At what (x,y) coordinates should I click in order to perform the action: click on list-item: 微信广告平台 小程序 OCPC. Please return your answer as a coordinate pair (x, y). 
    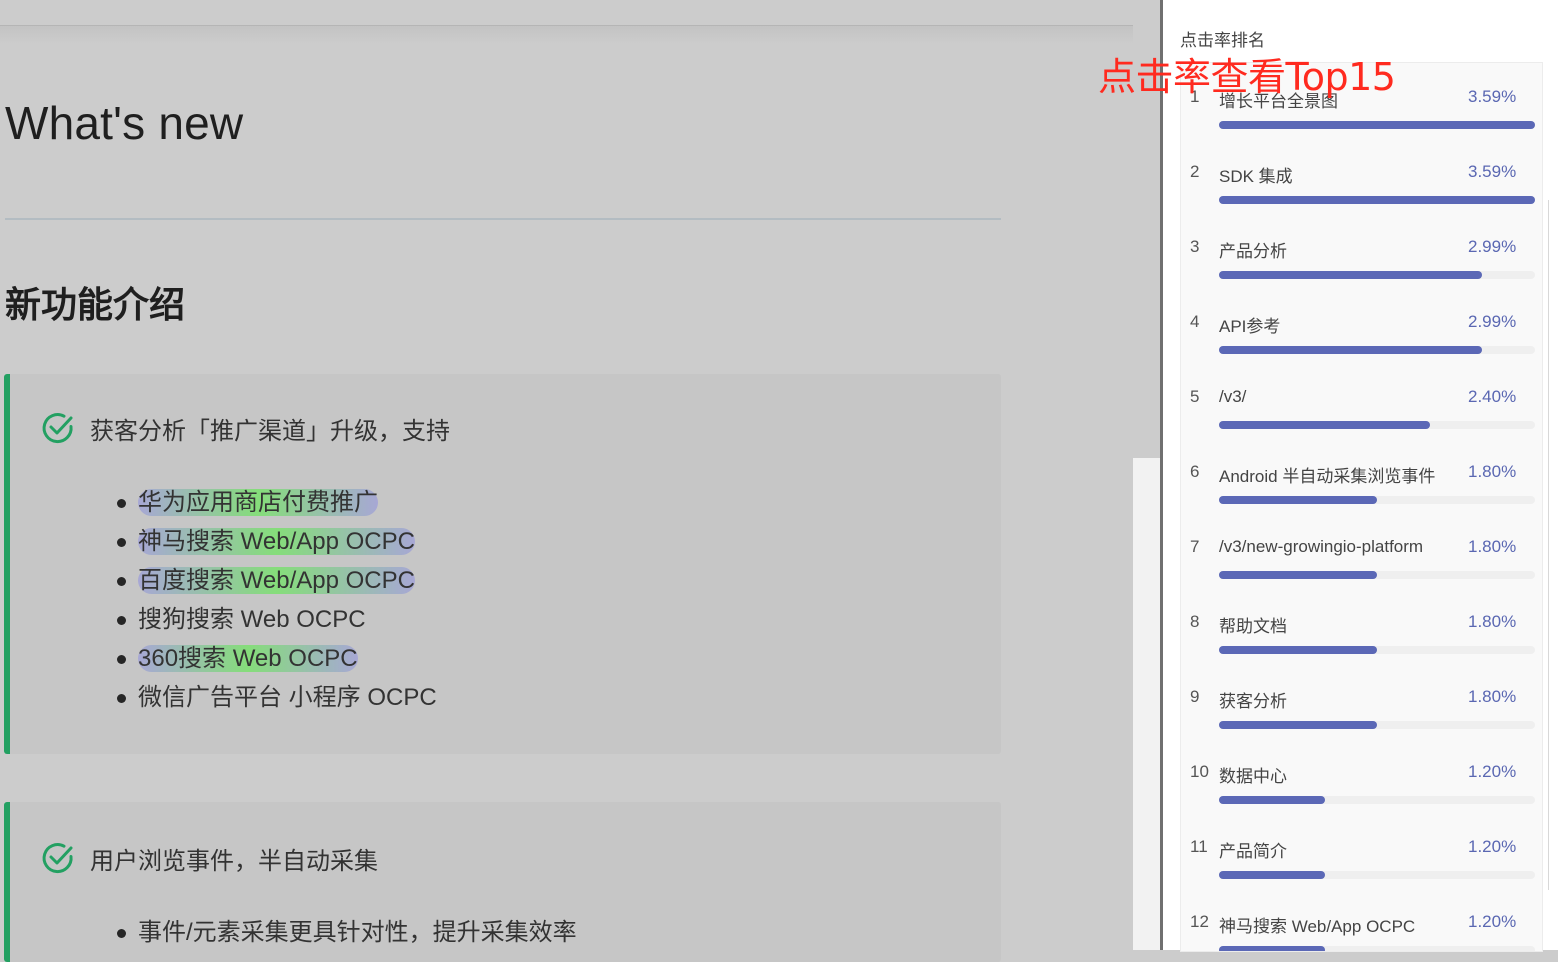
    Looking at the image, I should click on (275, 701).